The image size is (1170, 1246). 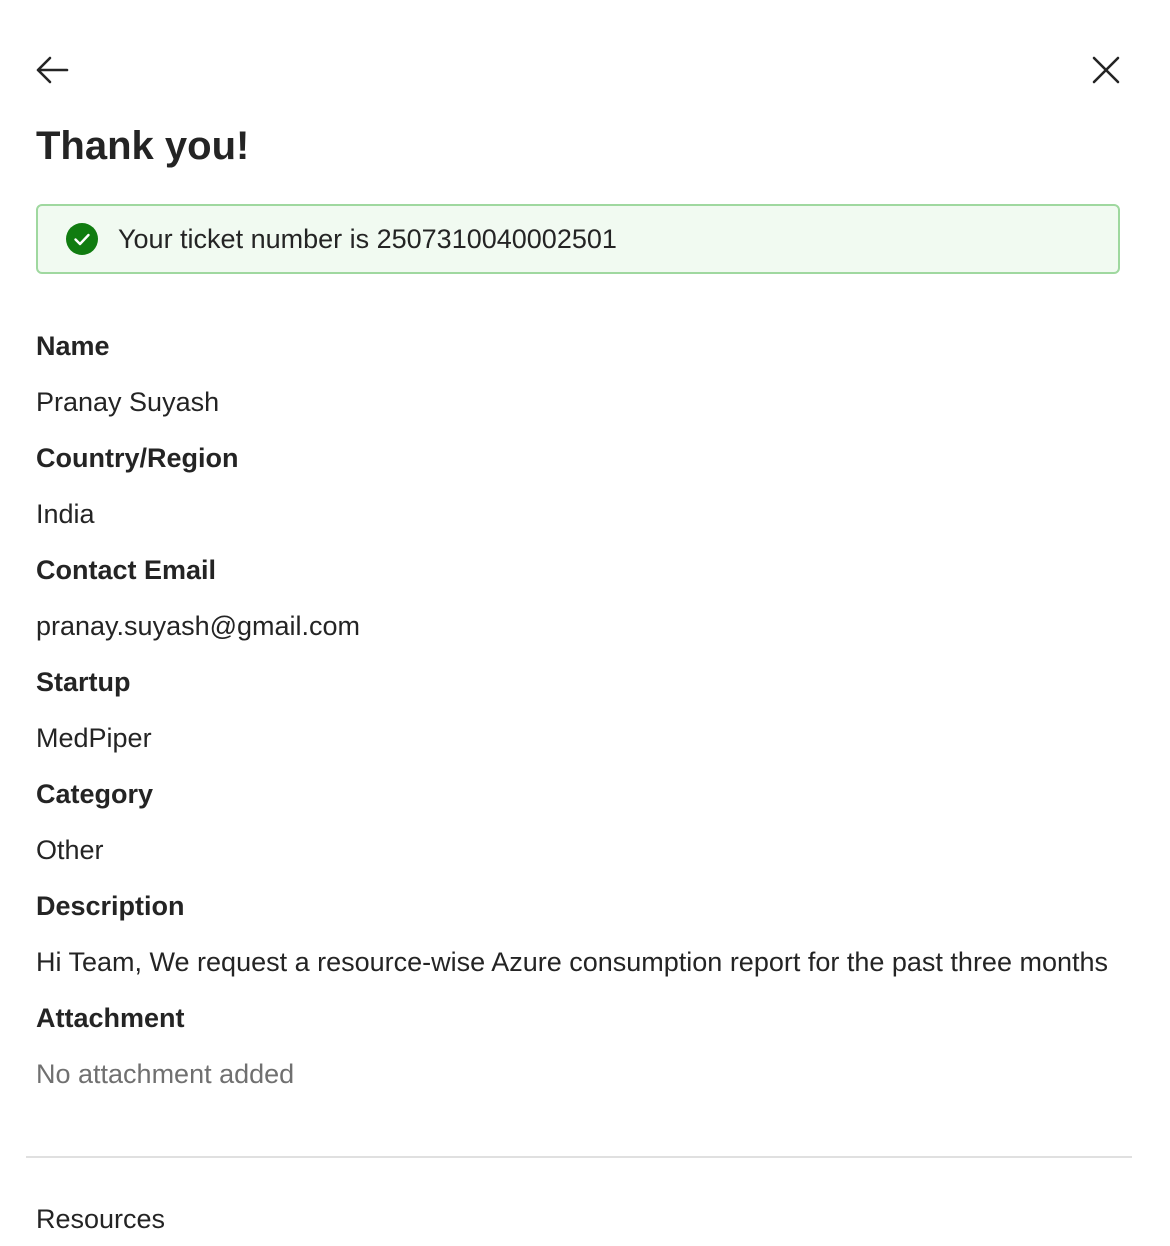 I want to click on attachment-value: No attachment added, so click(x=165, y=1074).